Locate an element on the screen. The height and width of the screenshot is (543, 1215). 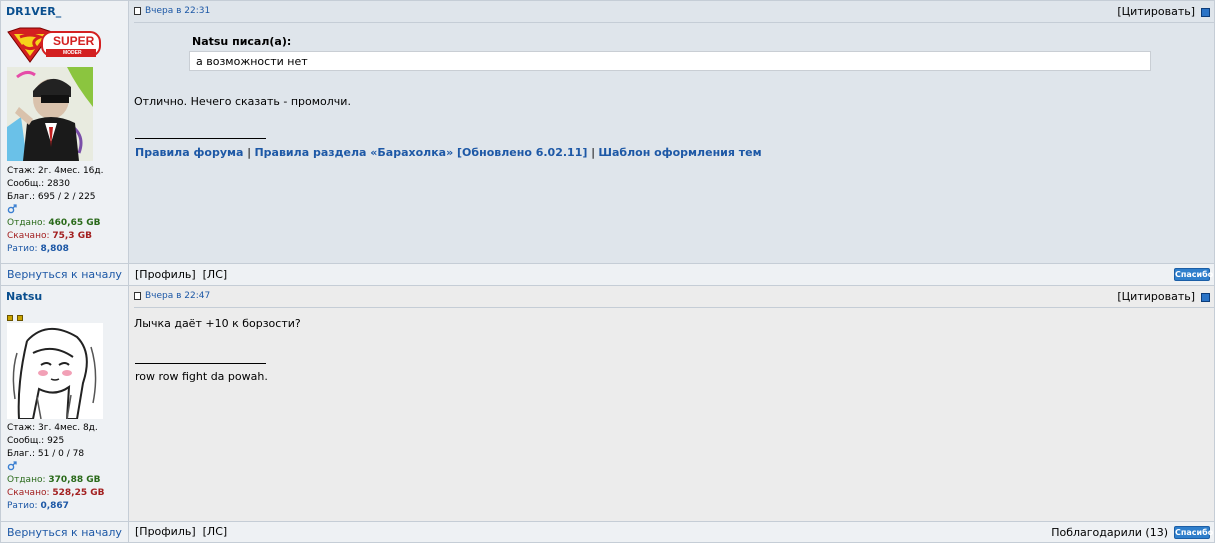
stat-messages: Сообщ.: 925 is located at coordinates (36, 441).